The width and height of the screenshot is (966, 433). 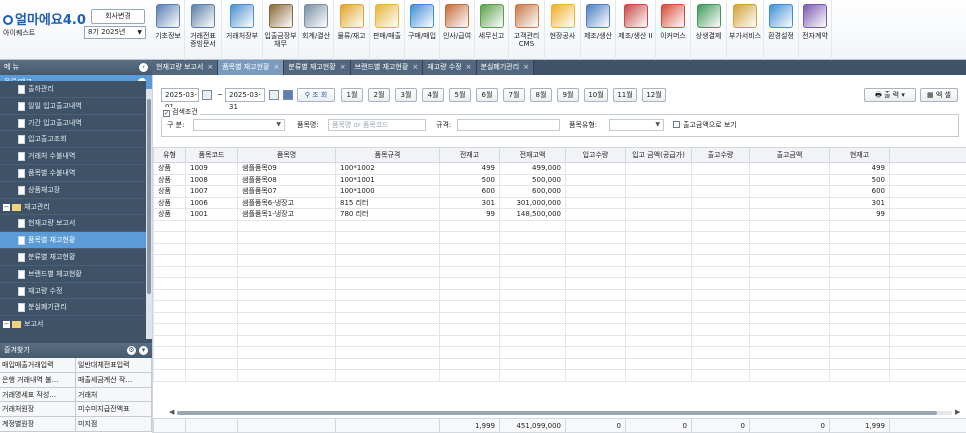 What do you see at coordinates (115, 32) in the screenshot?
I see `fiscal-period-select: 8기 2025년 ▼` at bounding box center [115, 32].